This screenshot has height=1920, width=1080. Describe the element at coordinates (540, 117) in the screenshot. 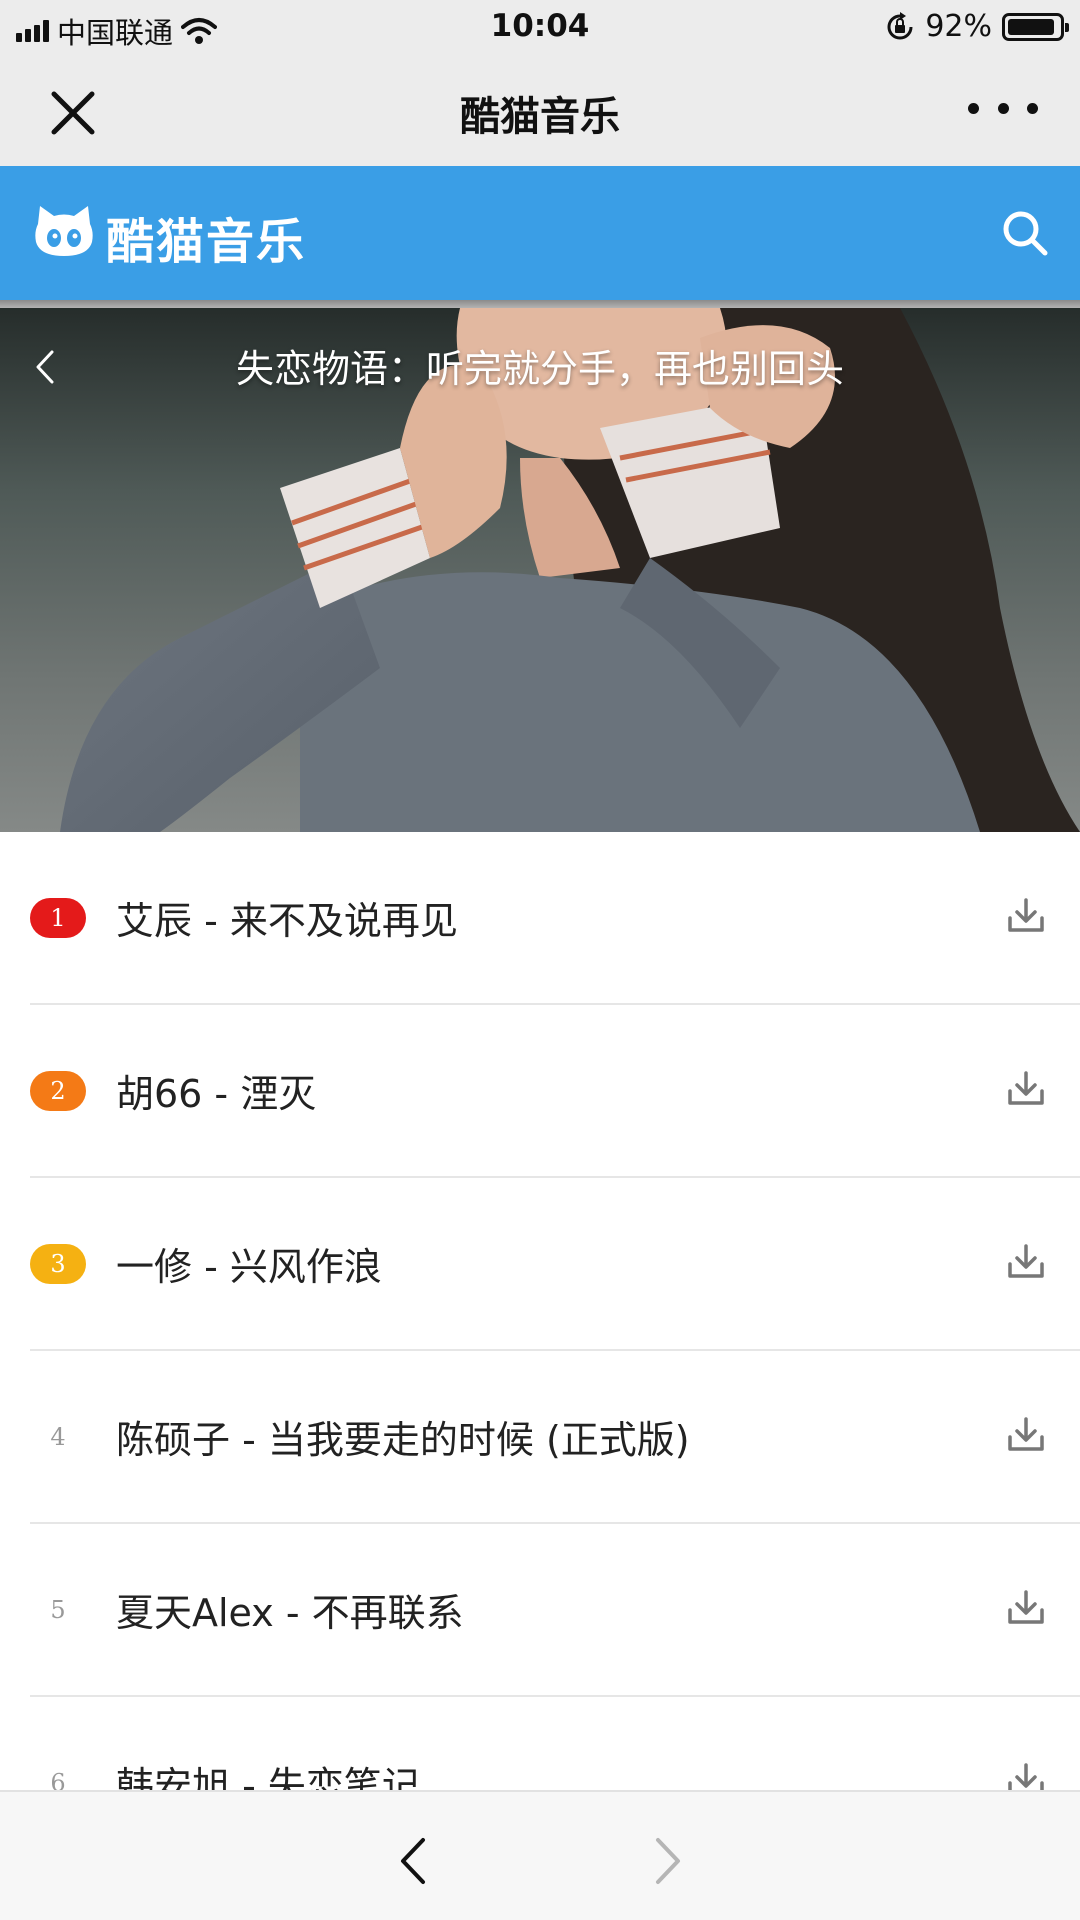

I see `wechat-title: 酷猫音乐` at that location.